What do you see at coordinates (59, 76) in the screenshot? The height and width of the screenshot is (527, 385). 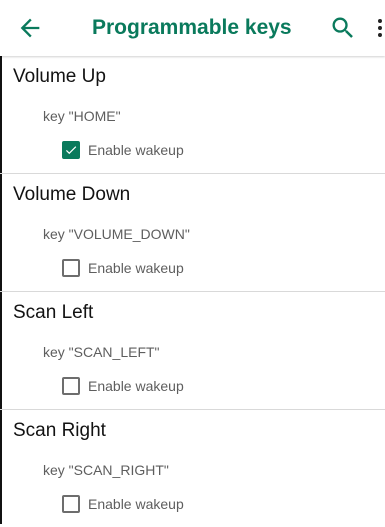 I see `key-title: Volume Up` at bounding box center [59, 76].